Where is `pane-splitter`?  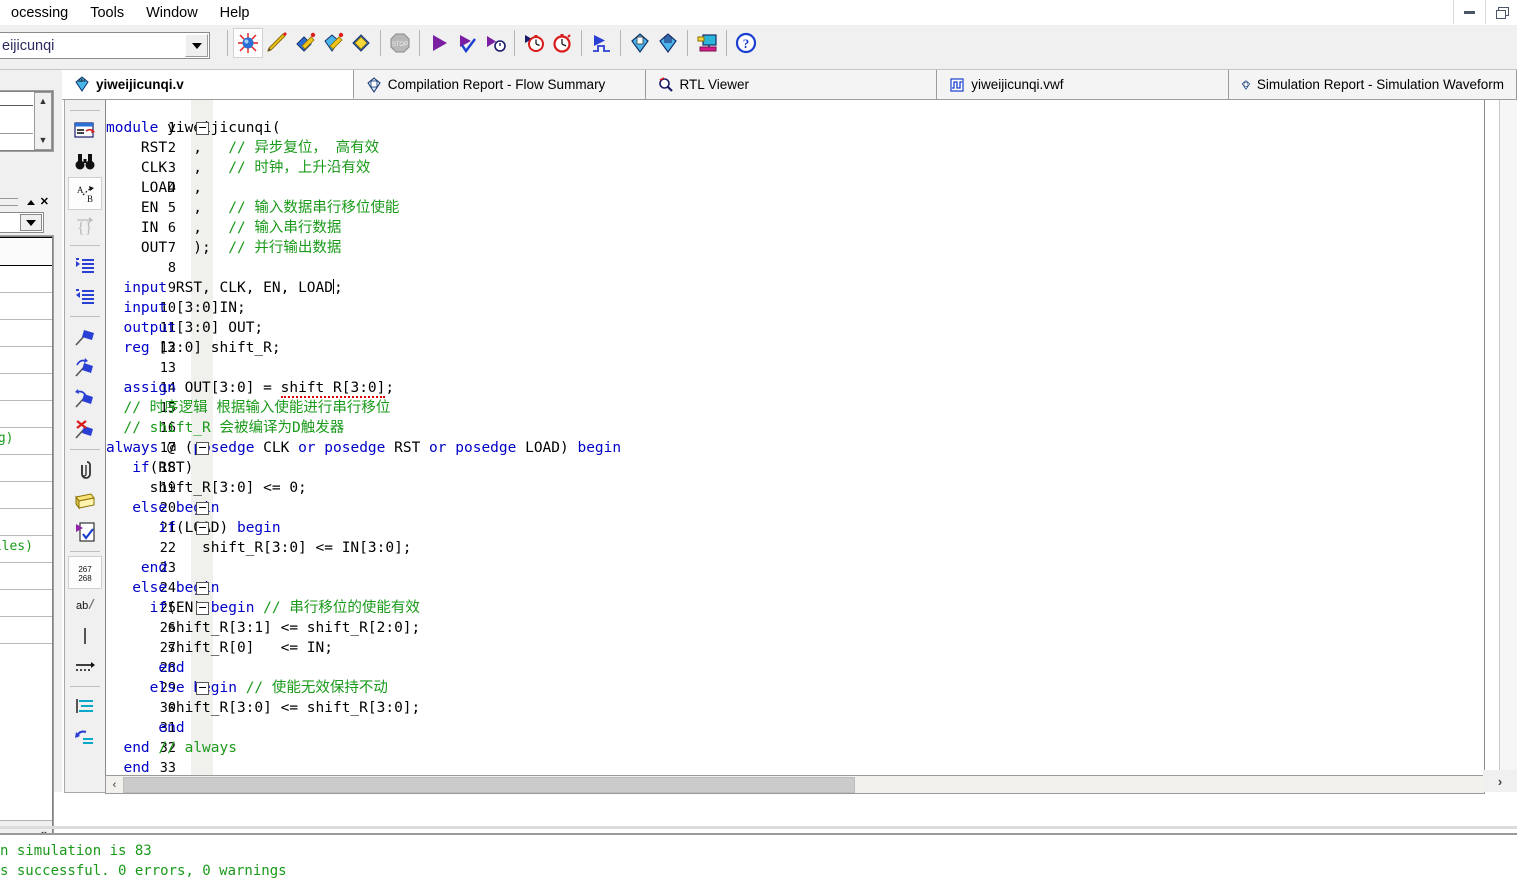 pane-splitter is located at coordinates (758, 827).